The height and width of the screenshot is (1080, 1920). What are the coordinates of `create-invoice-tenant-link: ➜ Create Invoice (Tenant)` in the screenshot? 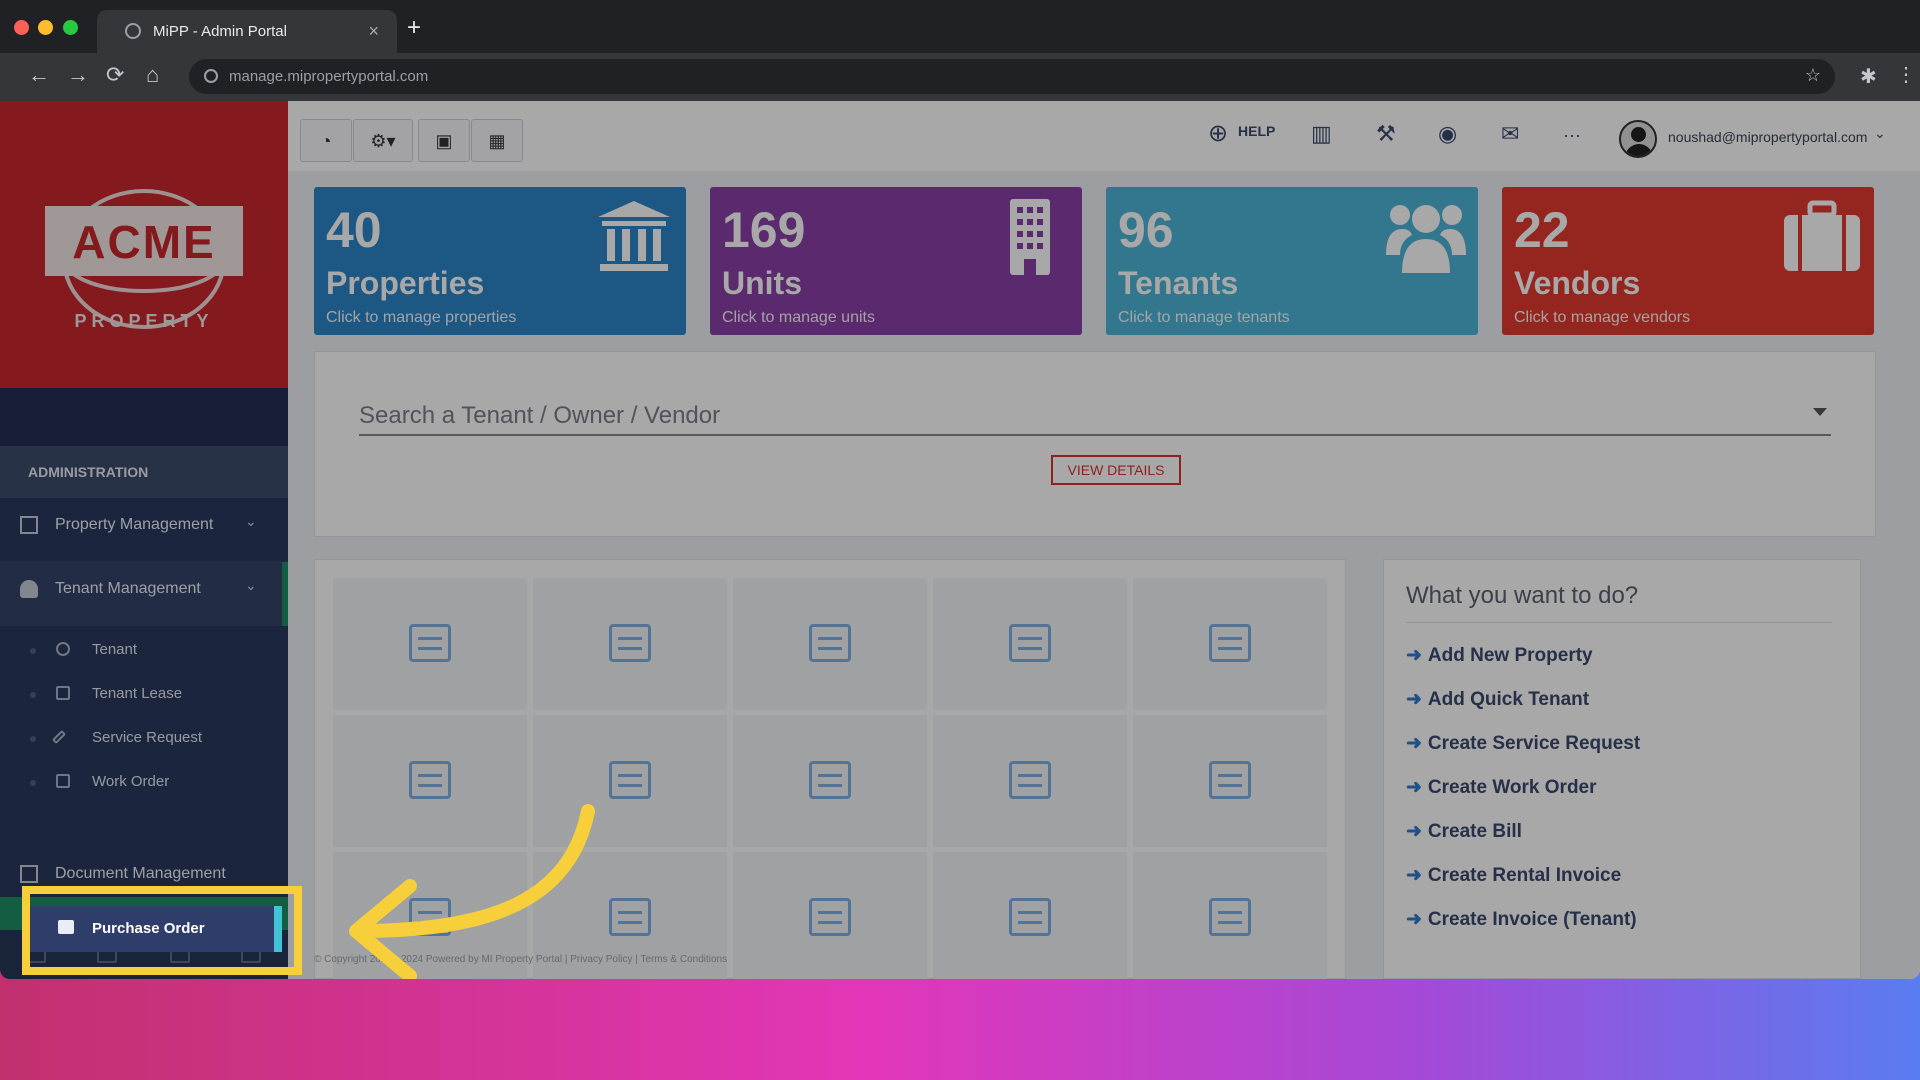 It's located at (1521, 919).